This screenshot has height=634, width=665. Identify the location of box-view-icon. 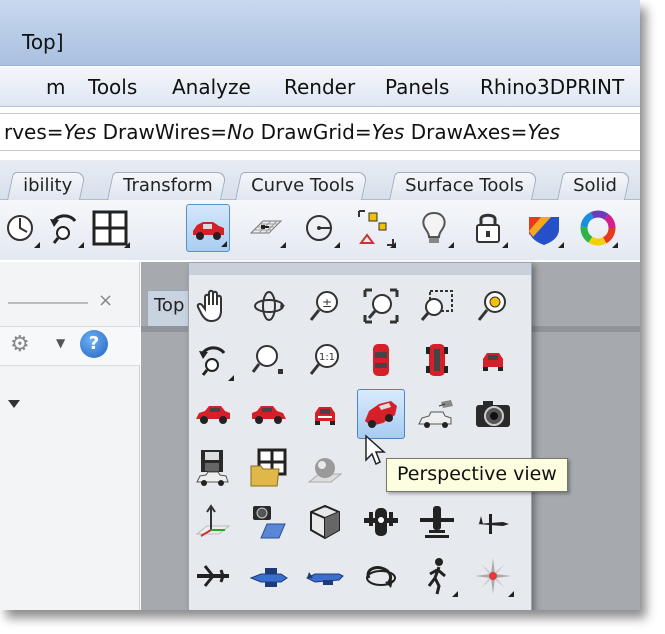
(325, 522).